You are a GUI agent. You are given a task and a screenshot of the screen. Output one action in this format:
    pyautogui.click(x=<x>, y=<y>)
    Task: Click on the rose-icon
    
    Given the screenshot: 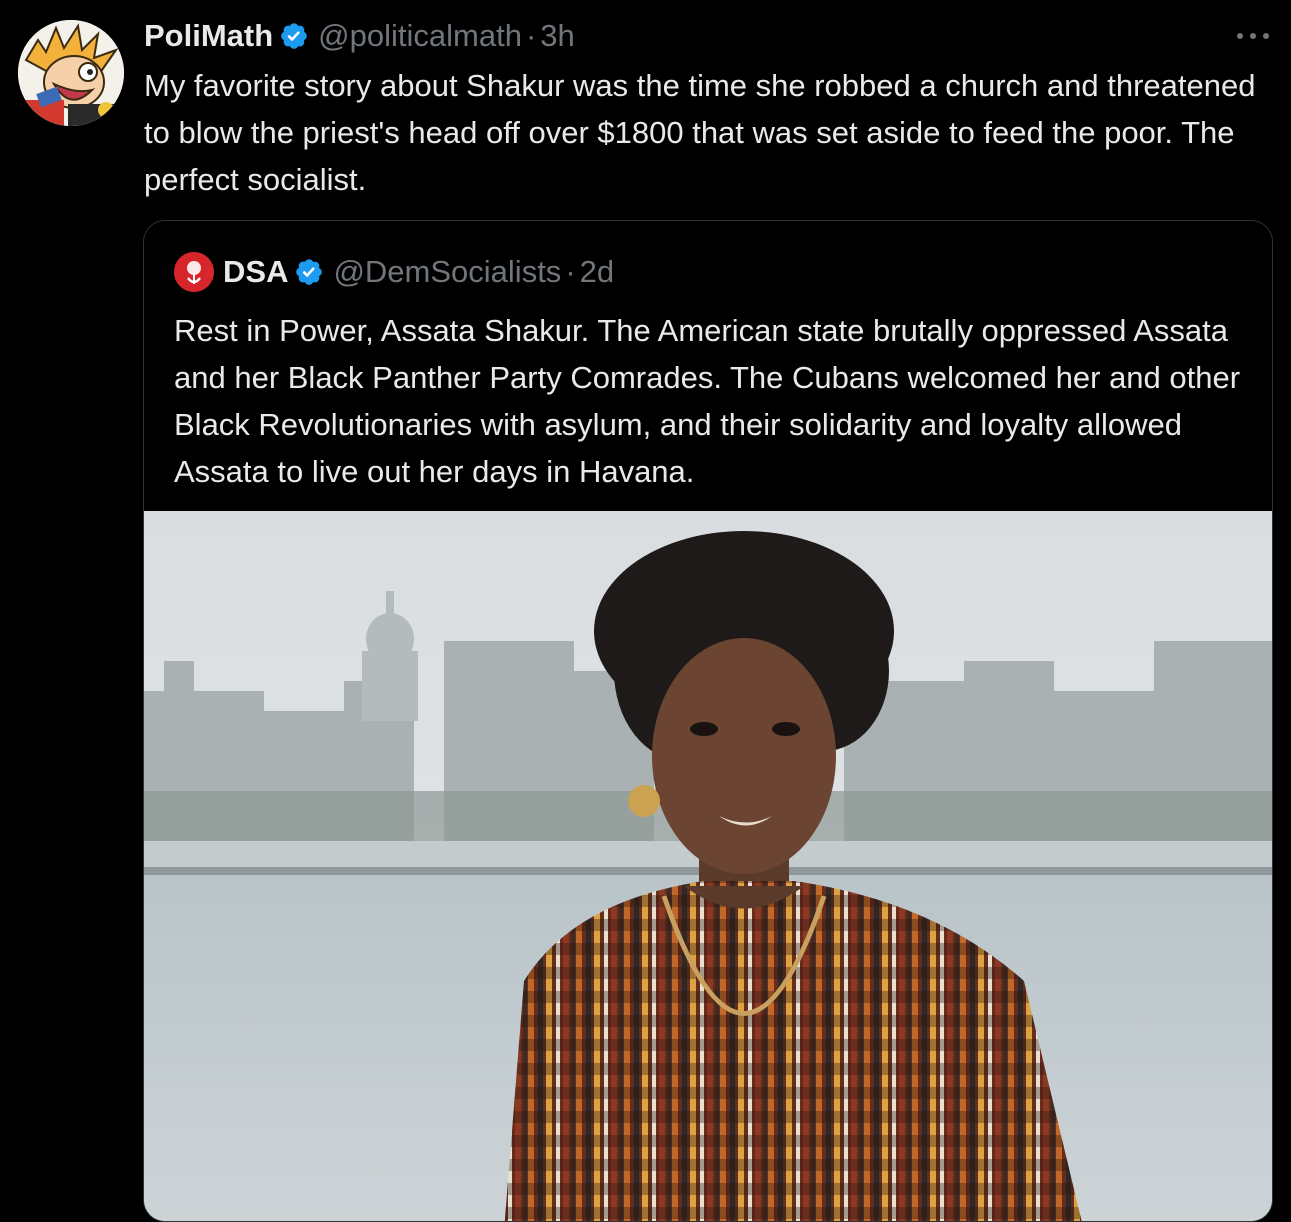 What is the action you would take?
    pyautogui.click(x=194, y=272)
    